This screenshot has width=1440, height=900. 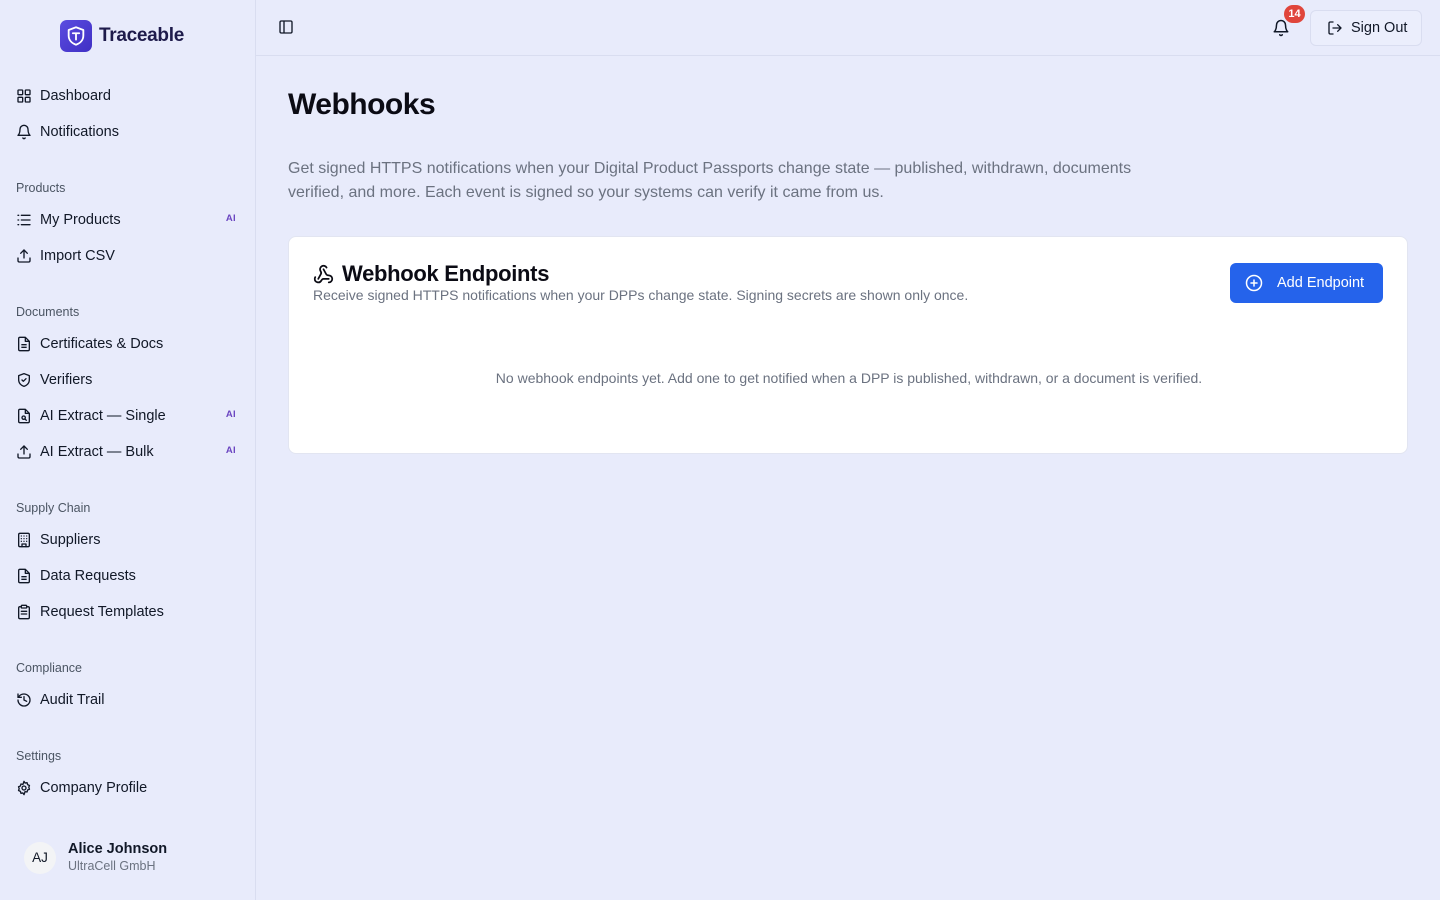 What do you see at coordinates (76, 36) in the screenshot?
I see `shield-logo-icon` at bounding box center [76, 36].